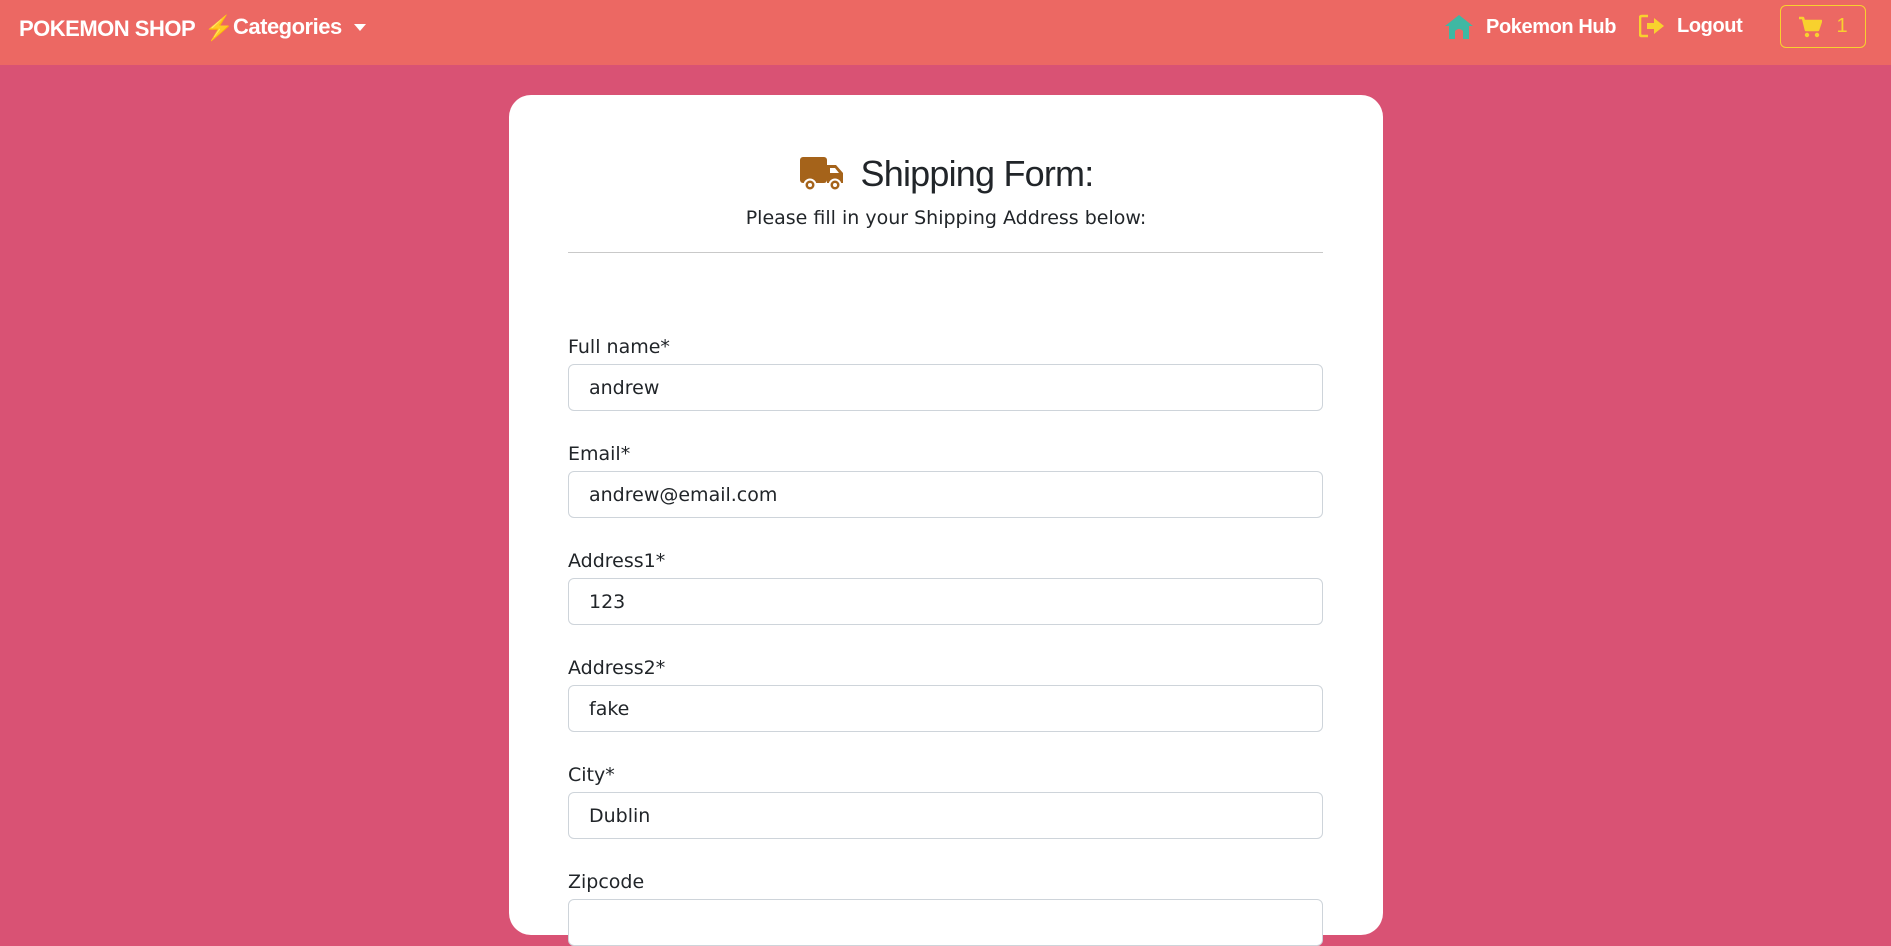 This screenshot has width=1891, height=946. I want to click on cart-button: 1, so click(1823, 26).